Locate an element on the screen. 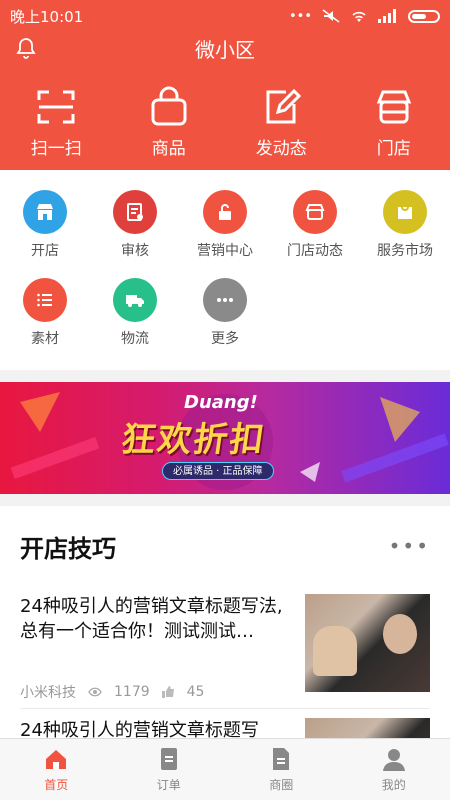  status-bar: 晚上10:01 ••• is located at coordinates (225, 16).